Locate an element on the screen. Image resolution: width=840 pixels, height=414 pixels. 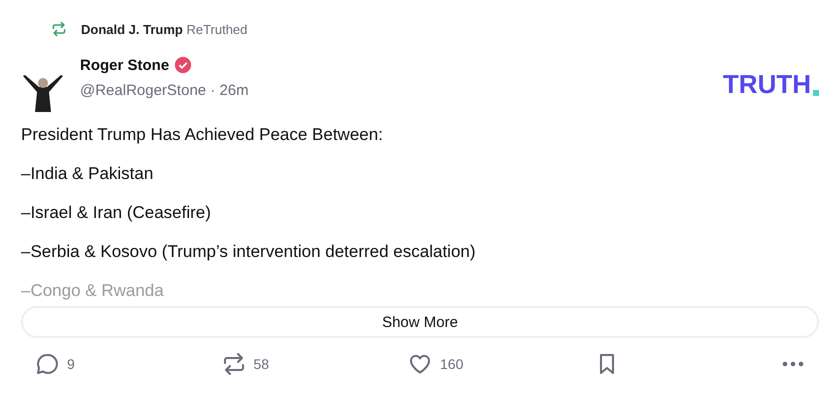
comment-icon is located at coordinates (47, 364).